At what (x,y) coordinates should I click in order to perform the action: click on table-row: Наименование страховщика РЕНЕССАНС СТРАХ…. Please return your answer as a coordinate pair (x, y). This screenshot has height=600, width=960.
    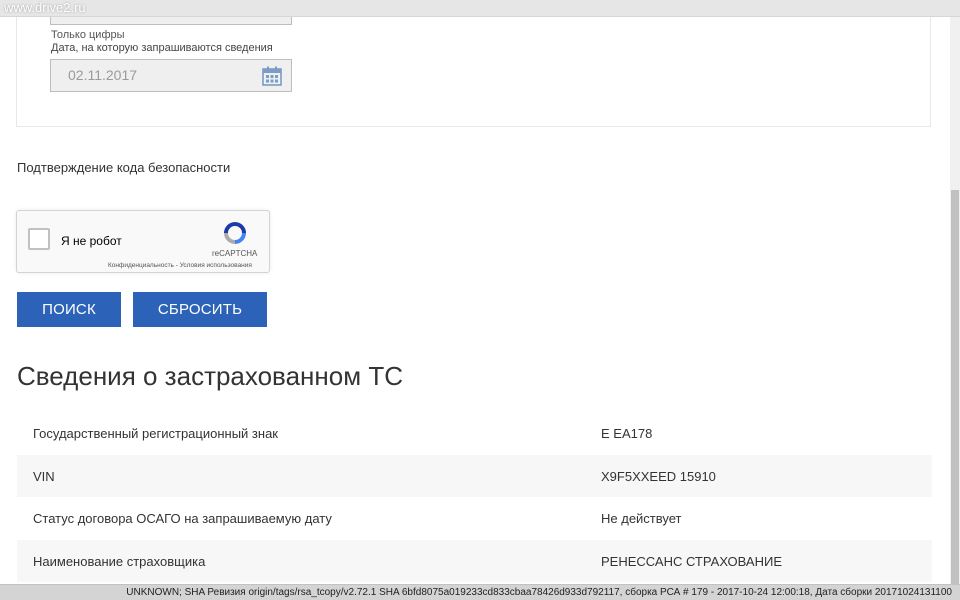
    Looking at the image, I should click on (474, 560).